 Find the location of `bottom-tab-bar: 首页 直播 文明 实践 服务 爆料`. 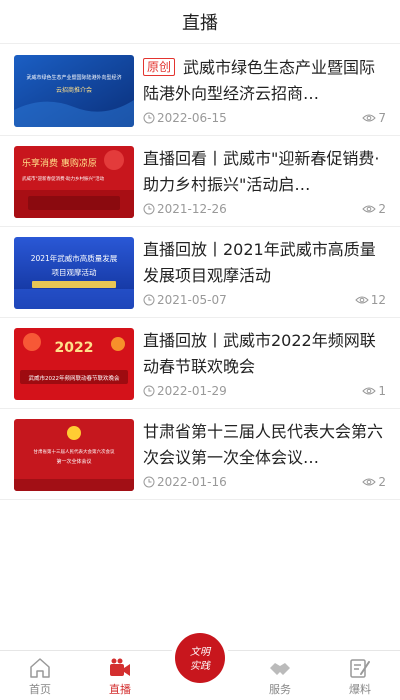

bottom-tab-bar: 首页 直播 文明 实践 服务 爆料 is located at coordinates (200, 664).